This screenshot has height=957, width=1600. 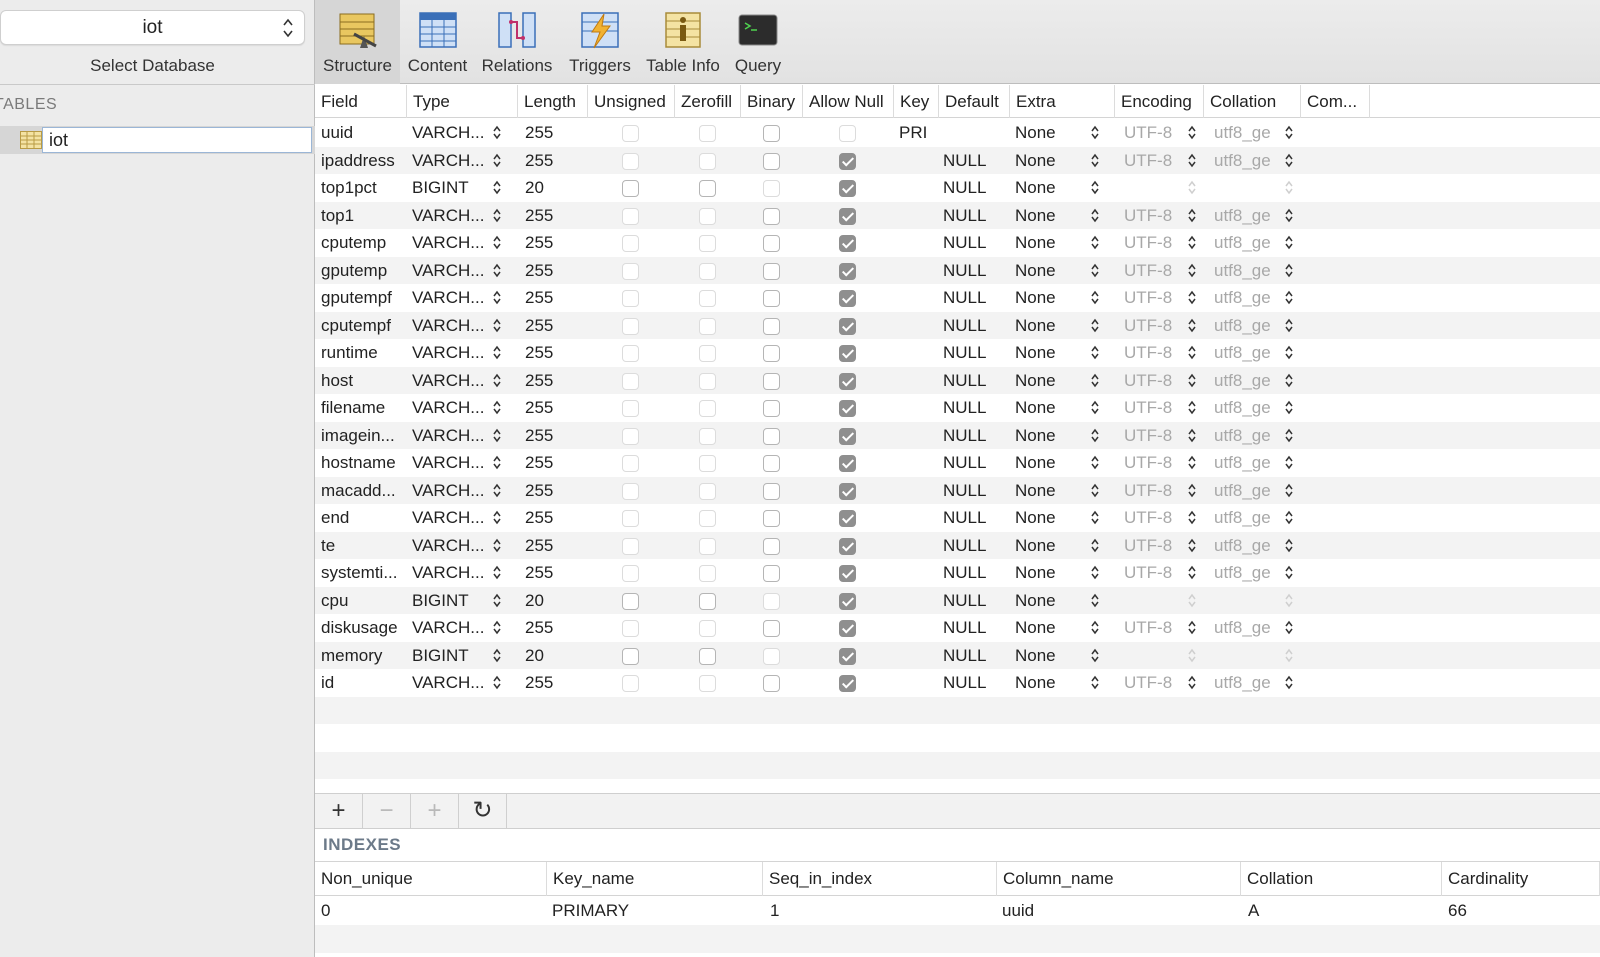 I want to click on column-header-default: Default, so click(x=974, y=101).